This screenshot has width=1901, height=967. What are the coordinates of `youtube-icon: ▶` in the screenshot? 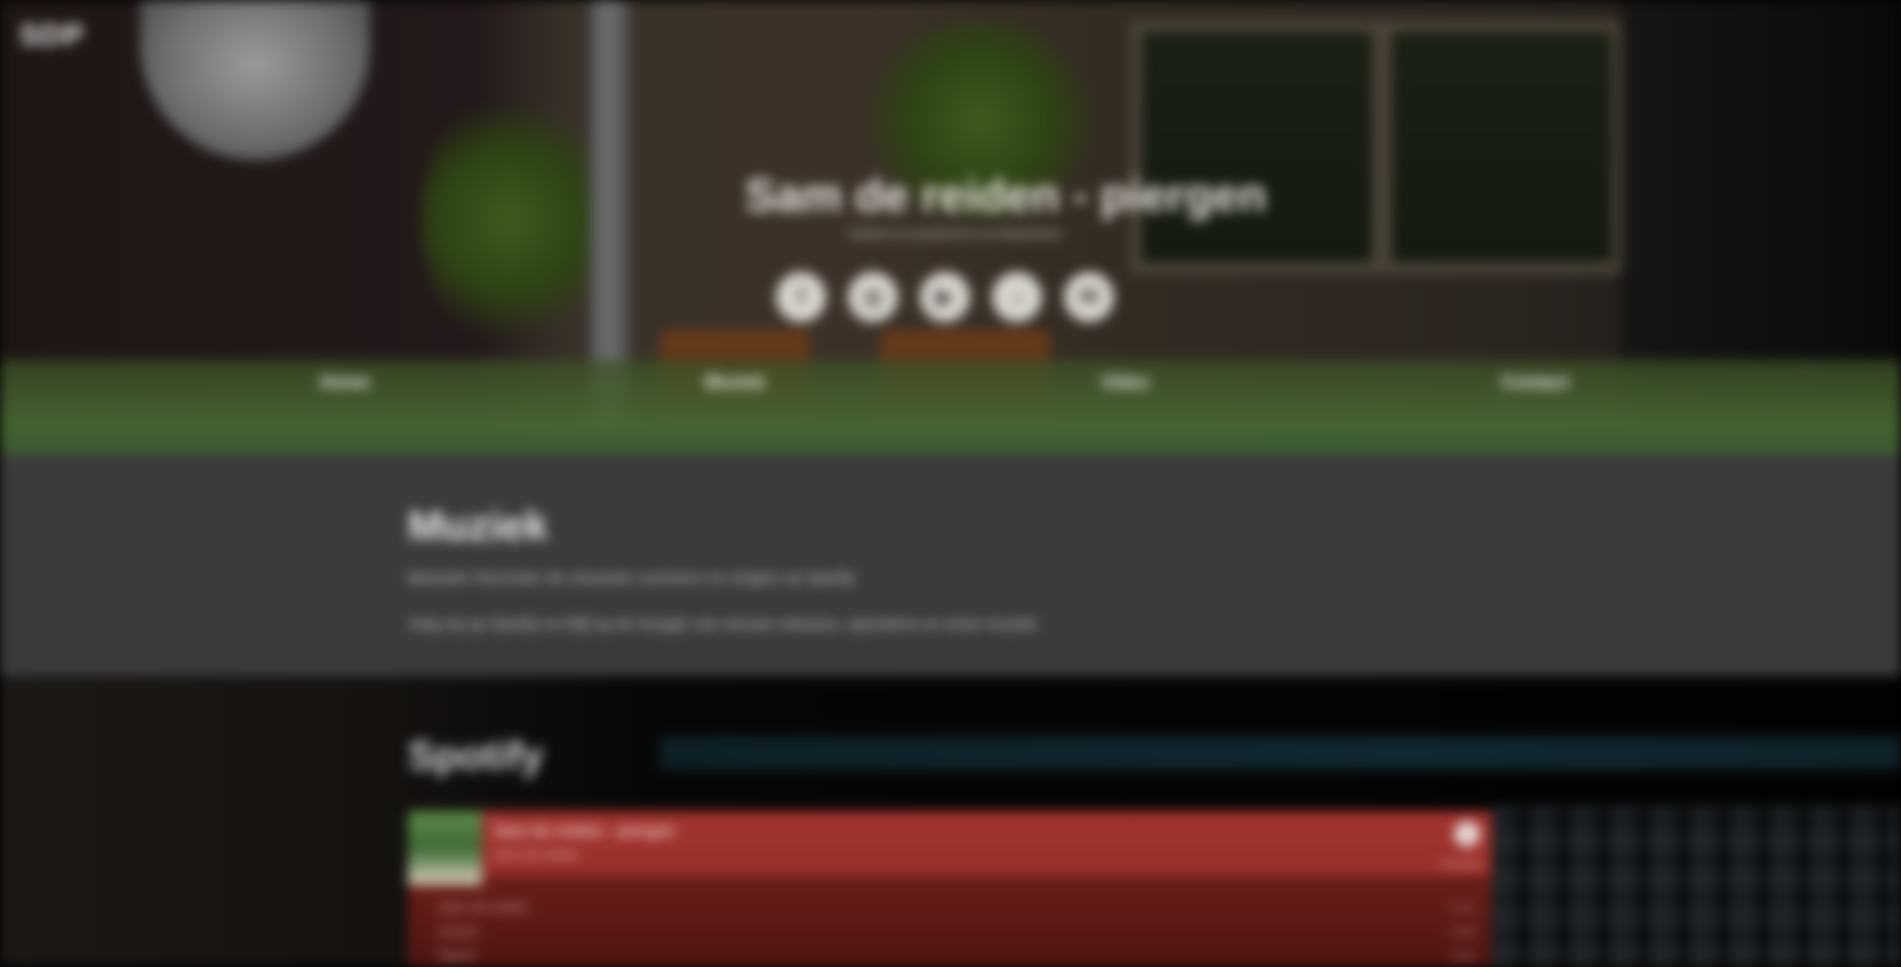 It's located at (945, 297).